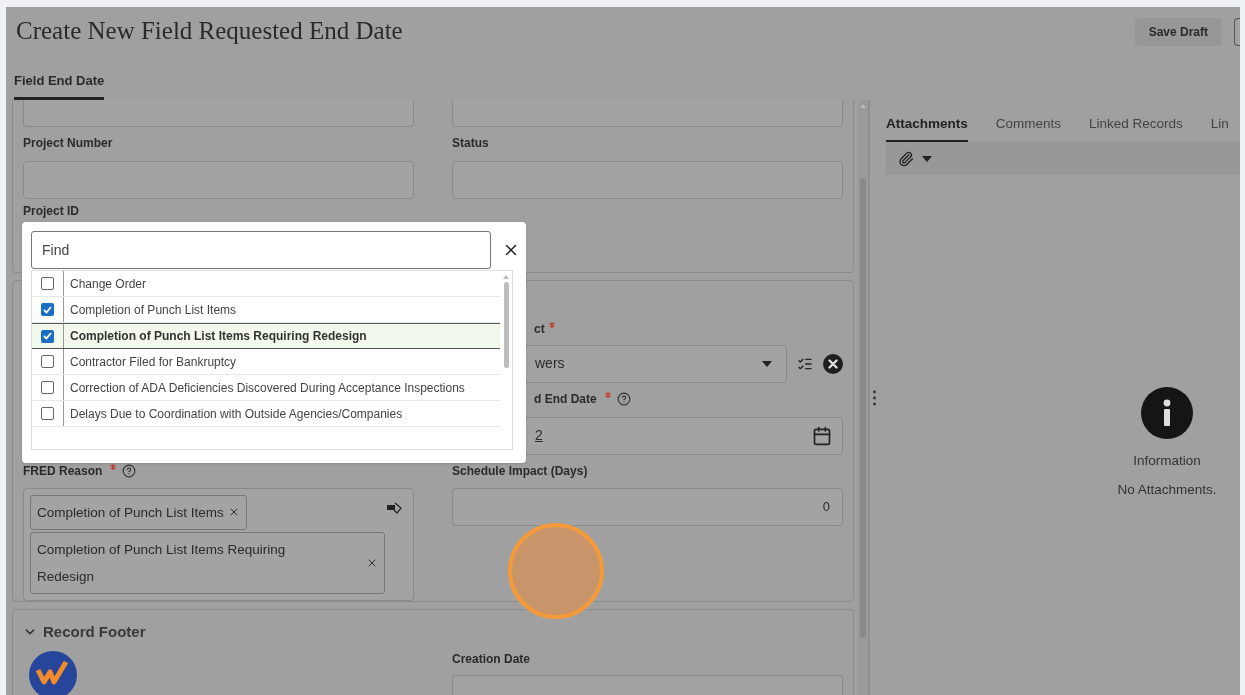  I want to click on page-title: Create New Field Requested End Date, so click(209, 31).